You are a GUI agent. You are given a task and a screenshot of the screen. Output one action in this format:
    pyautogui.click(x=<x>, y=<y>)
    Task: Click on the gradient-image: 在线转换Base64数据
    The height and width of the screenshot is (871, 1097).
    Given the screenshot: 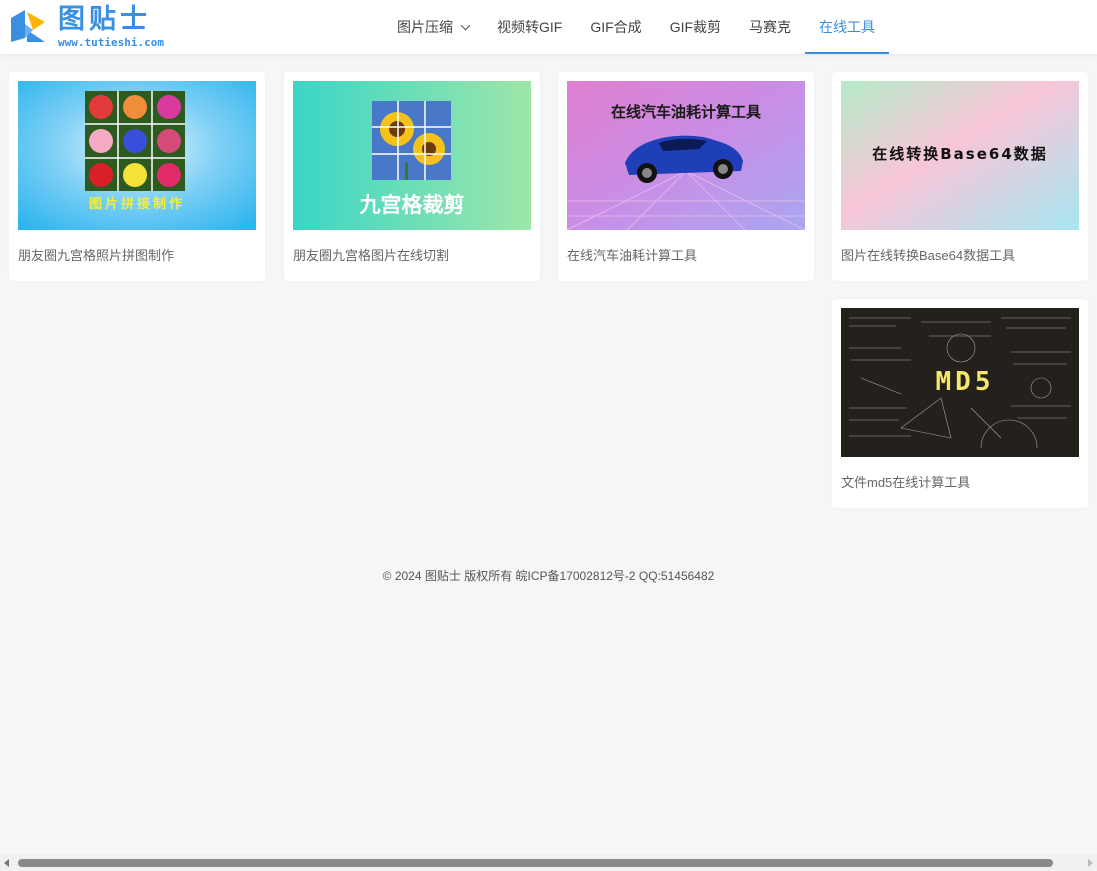 What is the action you would take?
    pyautogui.click(x=960, y=155)
    